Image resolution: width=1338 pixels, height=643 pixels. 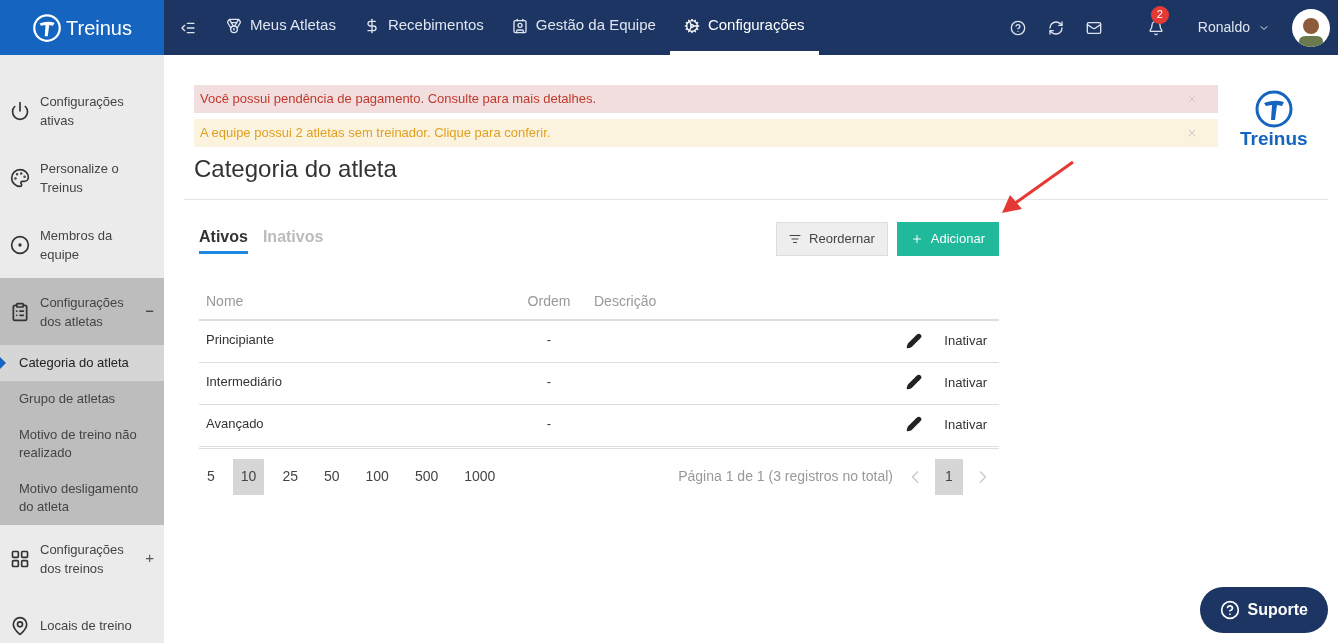 What do you see at coordinates (82, 558) in the screenshot?
I see `sidebar-item: Configurações dos treinos +` at bounding box center [82, 558].